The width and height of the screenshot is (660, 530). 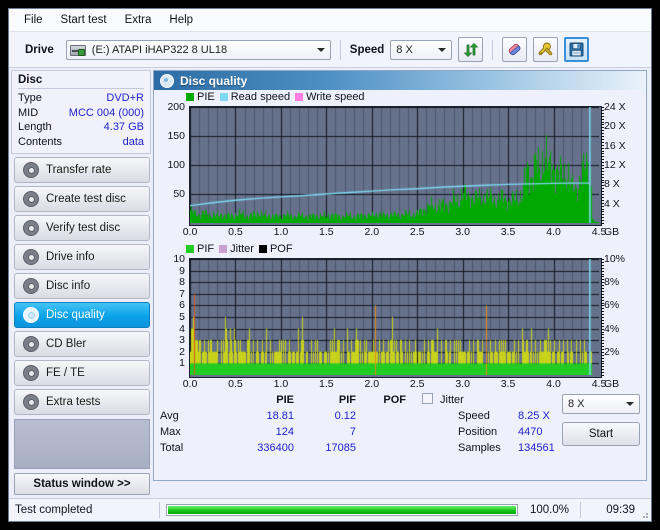 What do you see at coordinates (367, 49) in the screenshot?
I see `speed-label: Speed` at bounding box center [367, 49].